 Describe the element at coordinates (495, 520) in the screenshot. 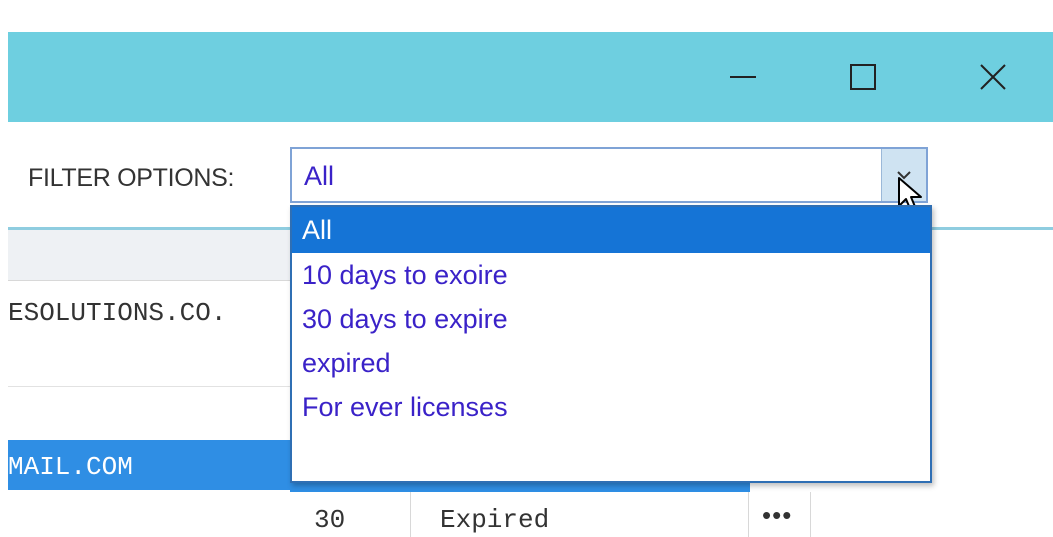

I see `table-cell-status: Expired` at that location.